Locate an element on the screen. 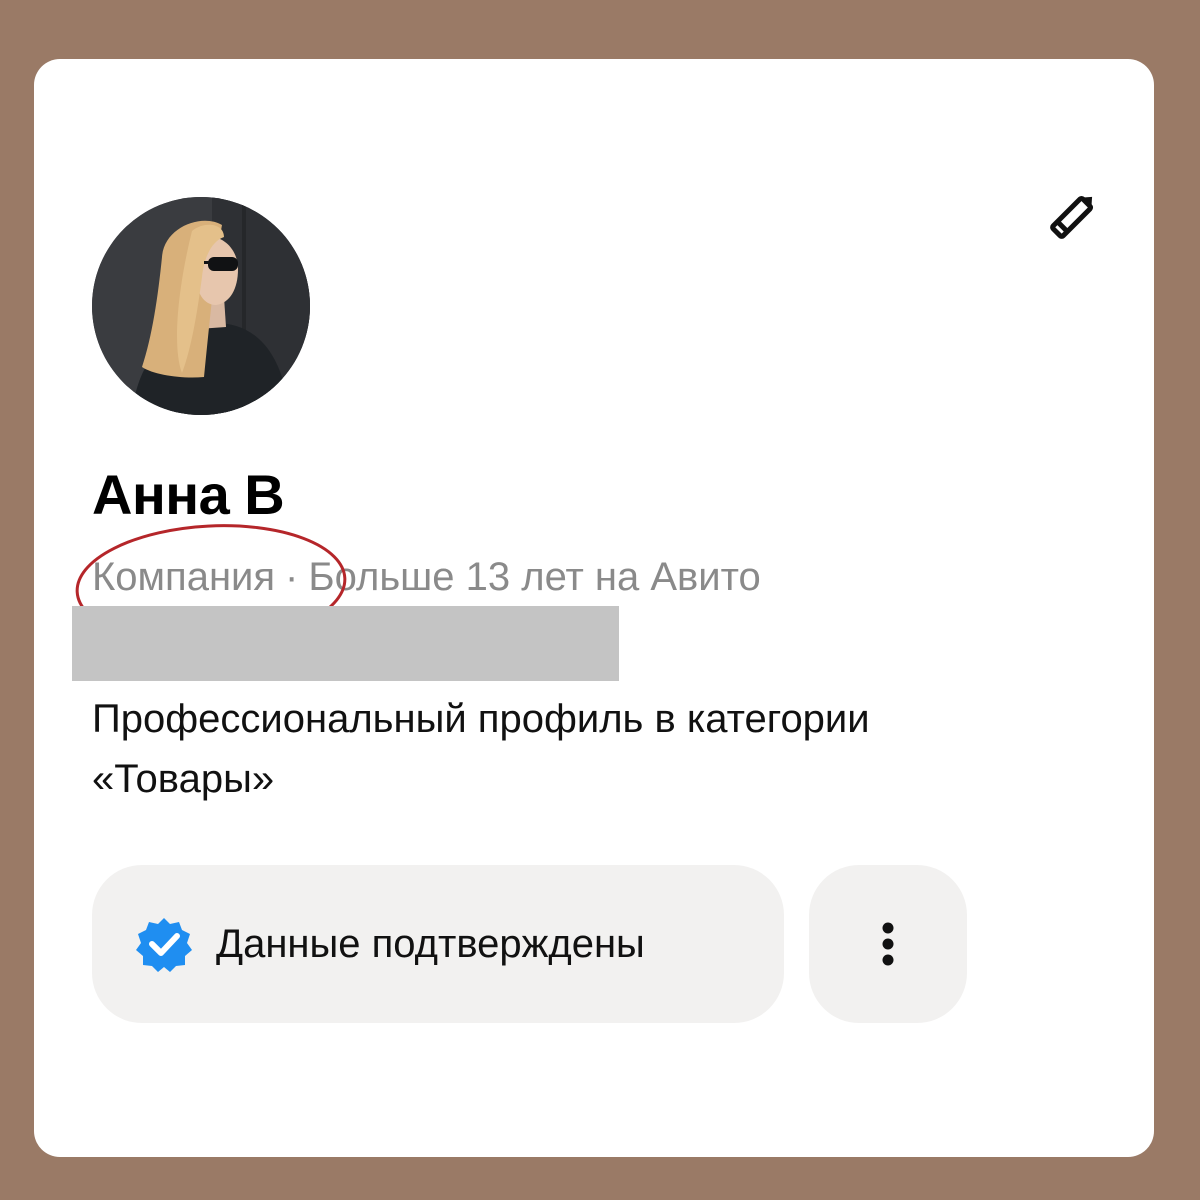  avatar is located at coordinates (201, 306).